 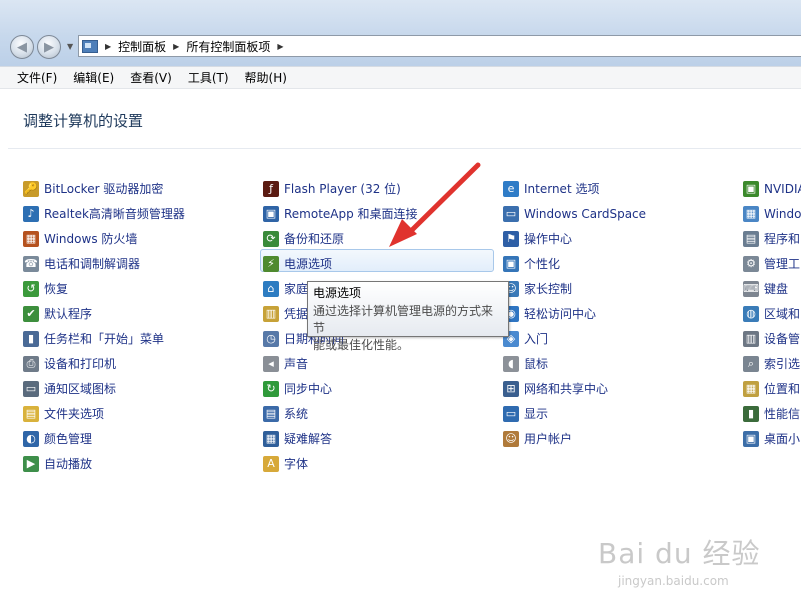 I want to click on control-panel-item: ◍ 区域和, so click(x=772, y=313).